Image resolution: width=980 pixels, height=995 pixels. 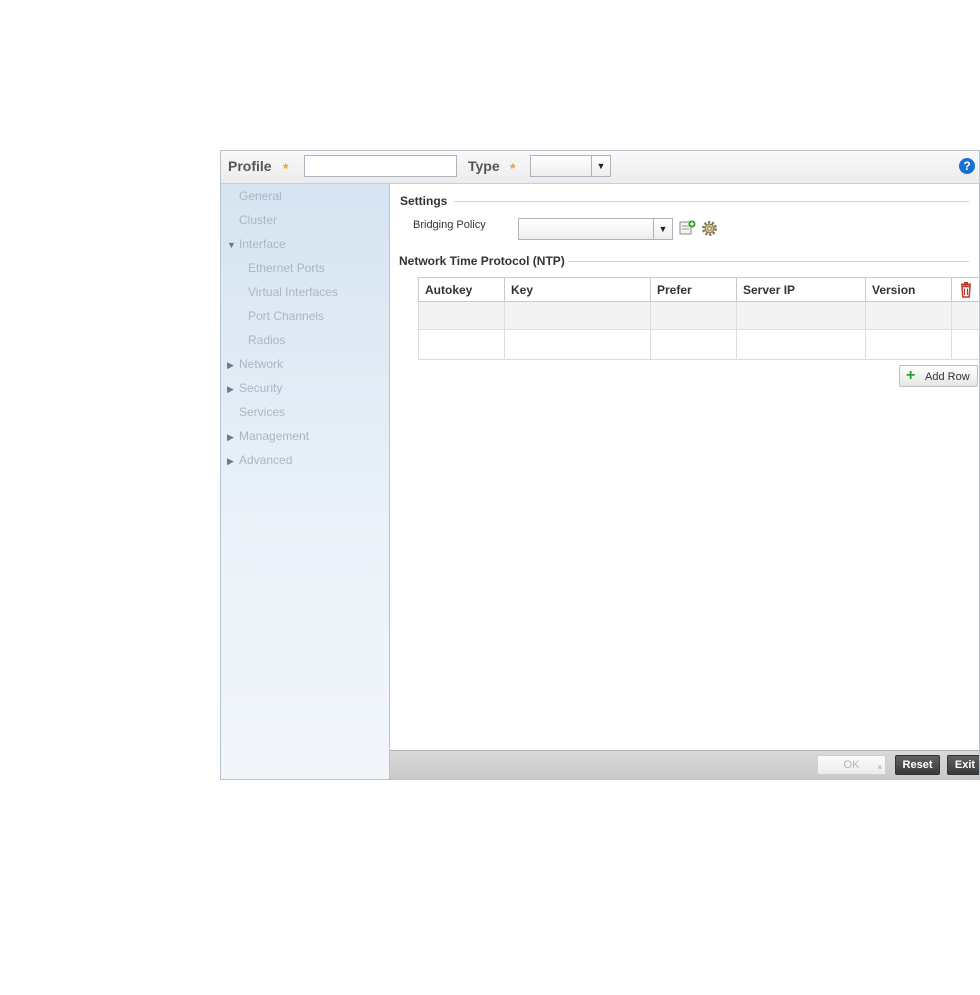 I want to click on bridging-policy-select: ▼, so click(x=595, y=229).